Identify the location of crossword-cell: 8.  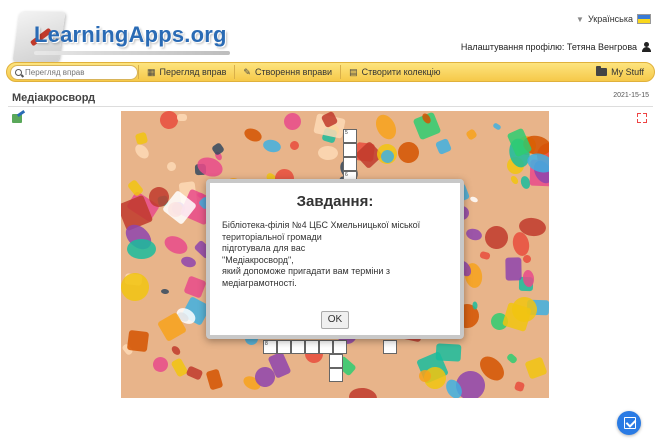
(270, 347).